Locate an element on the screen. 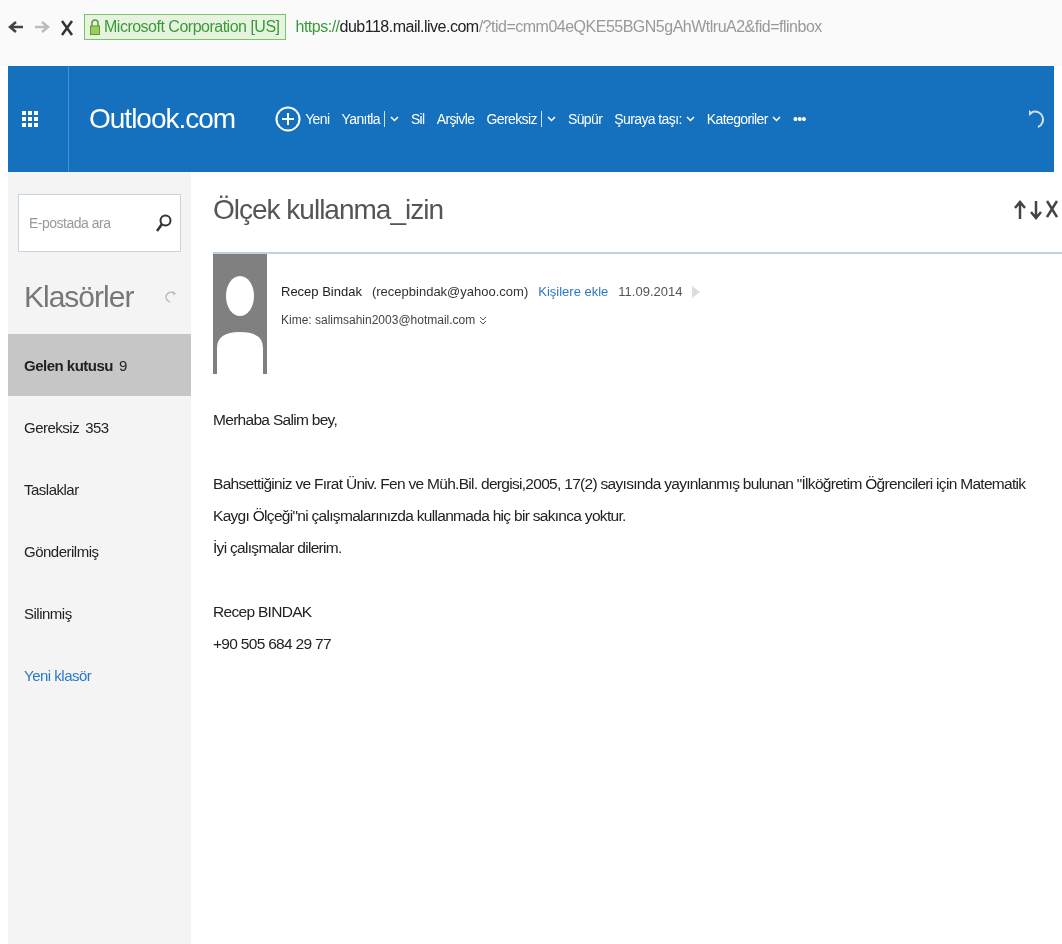  folder-item: Taslaklar is located at coordinates (99, 489).